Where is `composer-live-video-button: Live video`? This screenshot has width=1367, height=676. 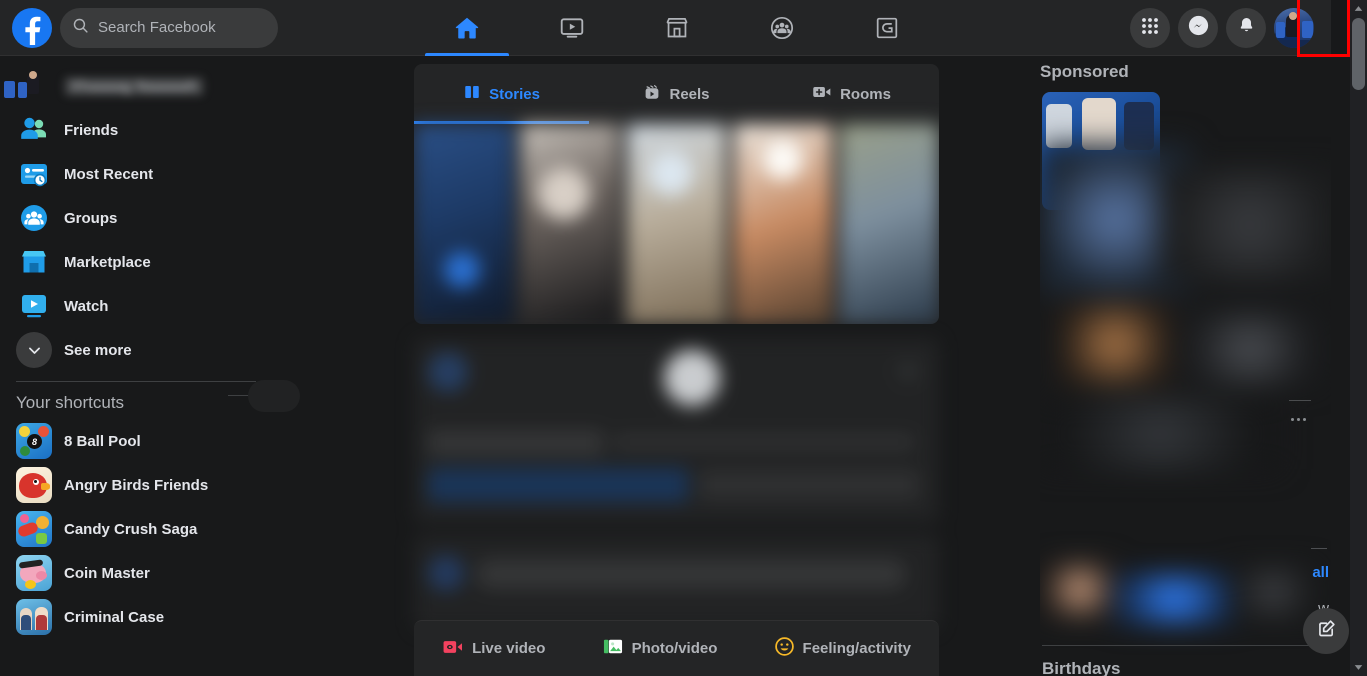
composer-live-video-button: Live video is located at coordinates (493, 649).